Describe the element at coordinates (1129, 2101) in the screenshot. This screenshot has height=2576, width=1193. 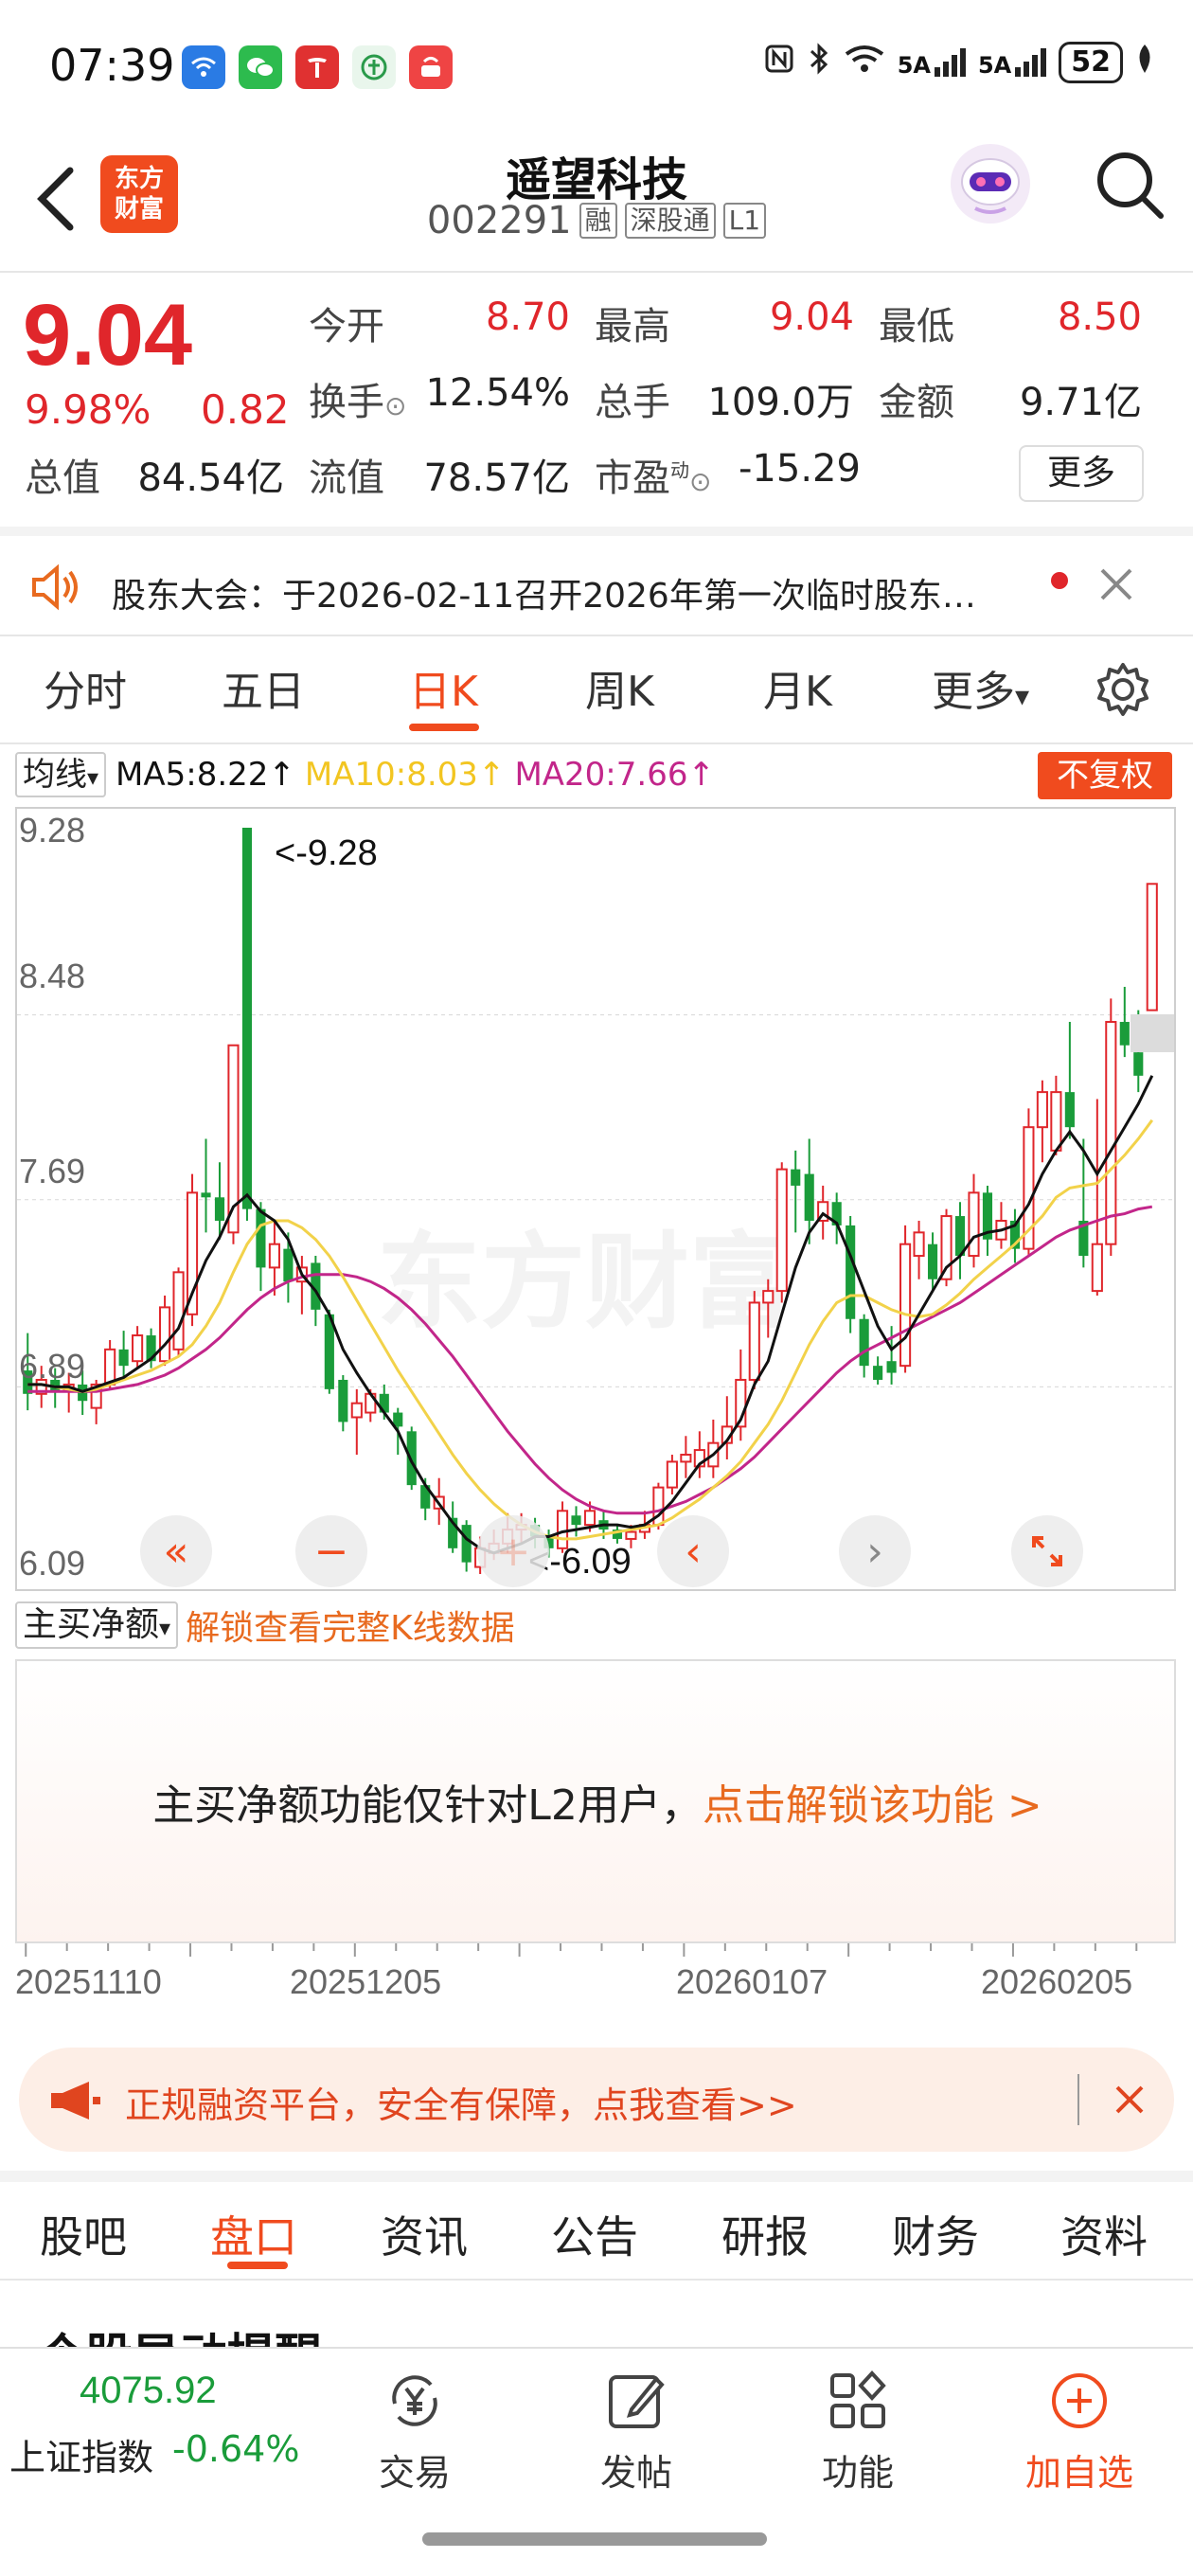
I see `close-ad-button` at that location.